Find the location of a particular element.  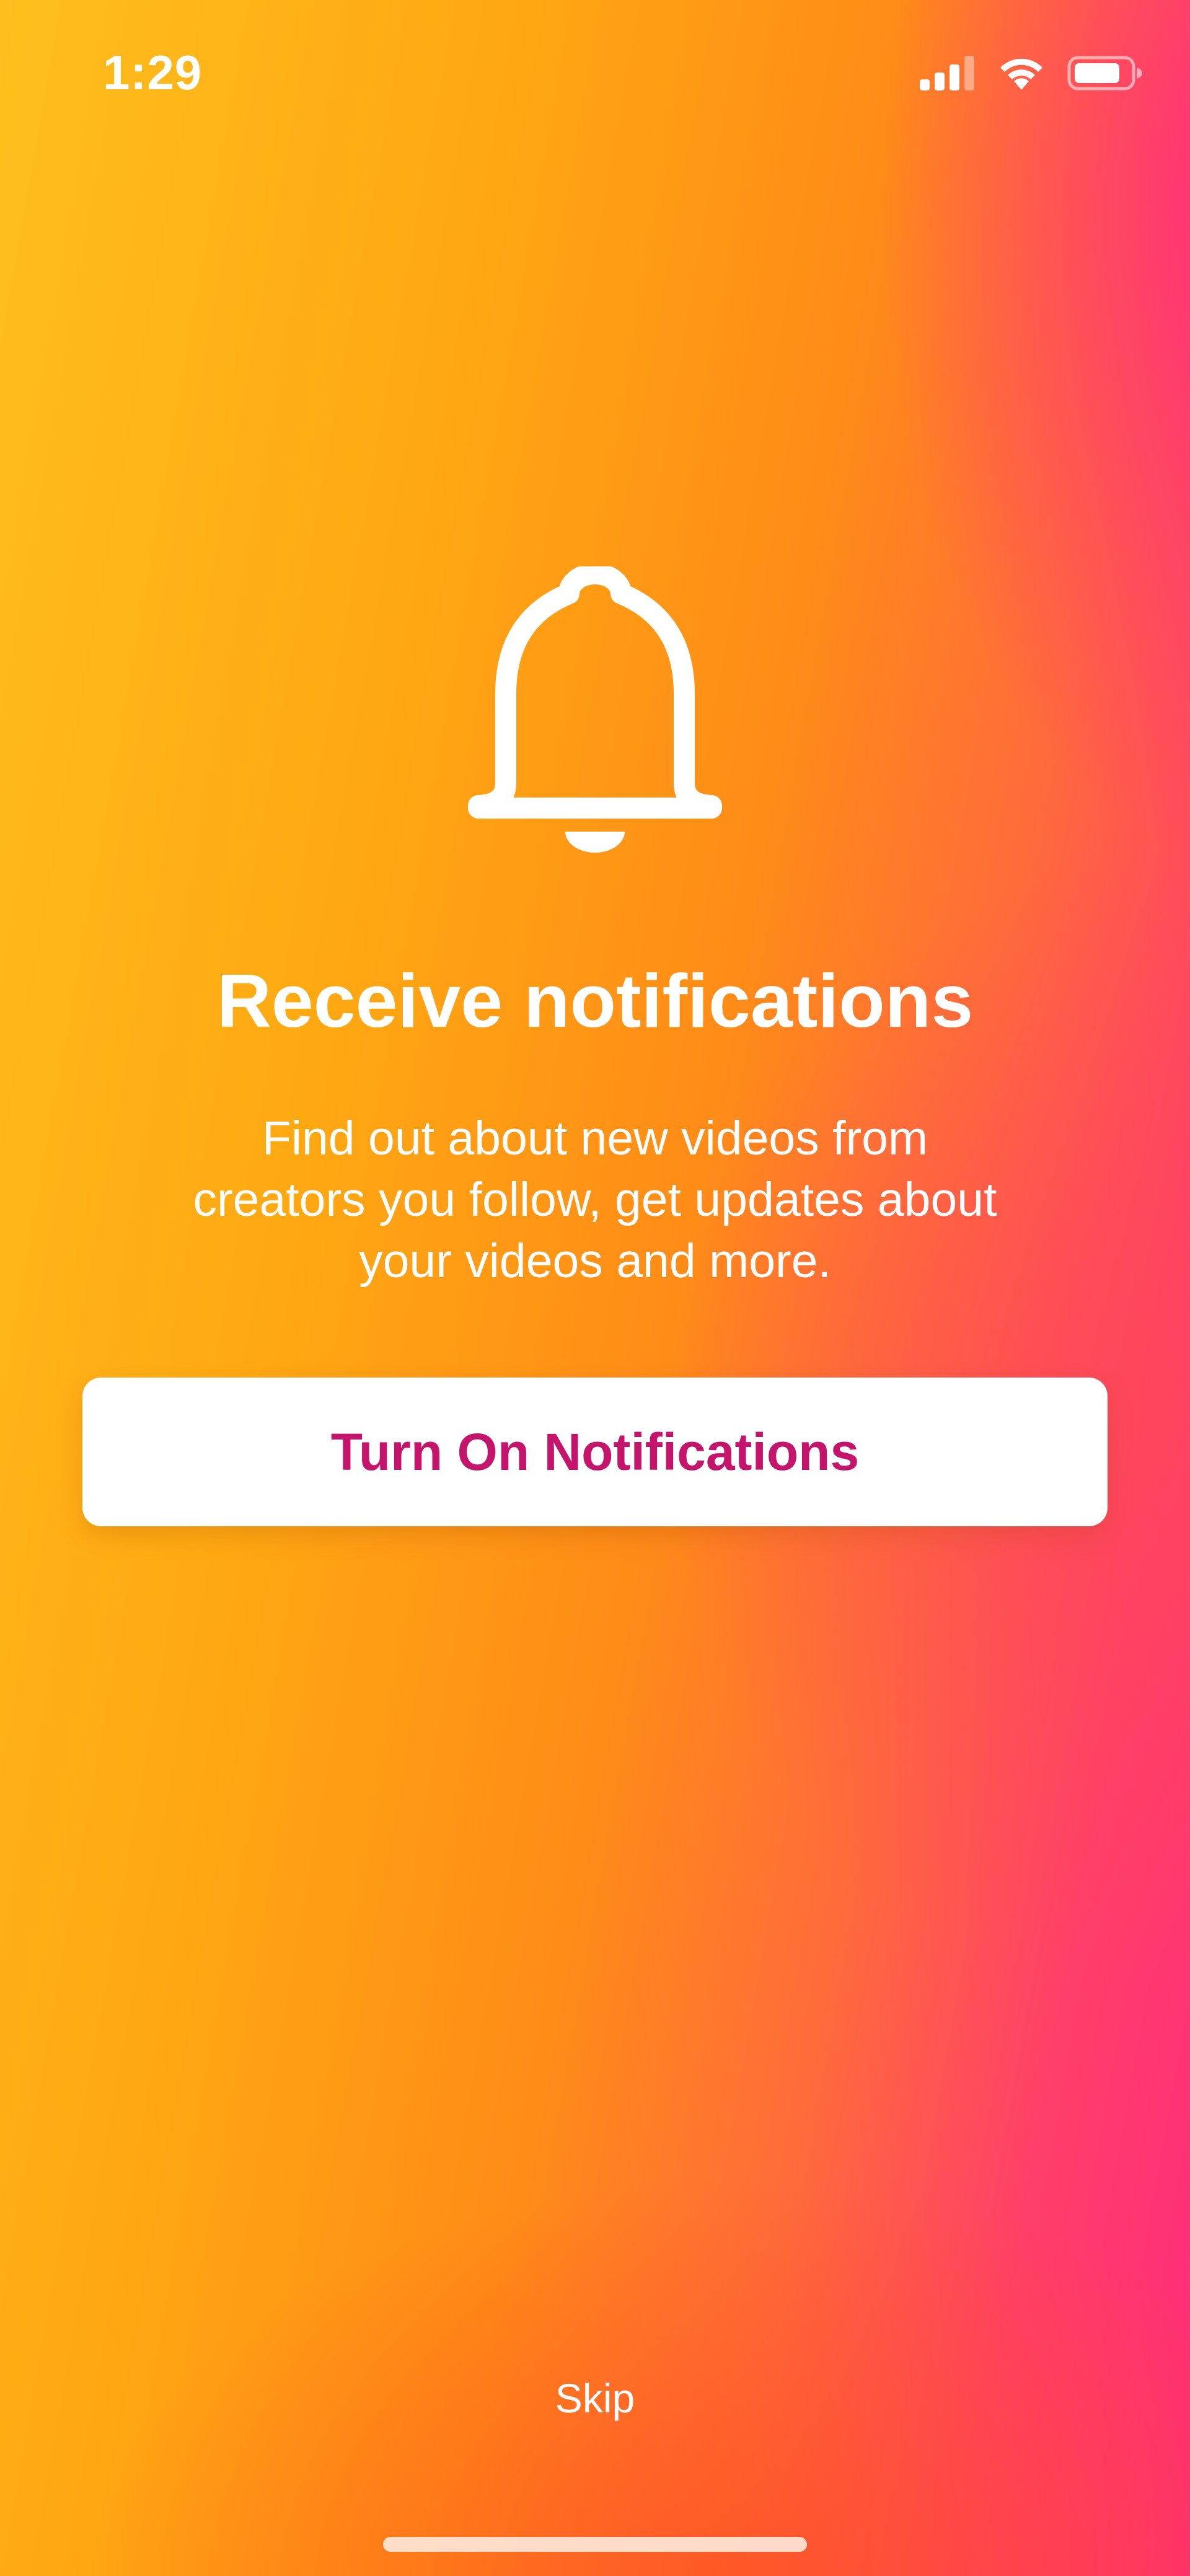

turn-on-notifications-button: Turn On Notifications is located at coordinates (595, 1452).